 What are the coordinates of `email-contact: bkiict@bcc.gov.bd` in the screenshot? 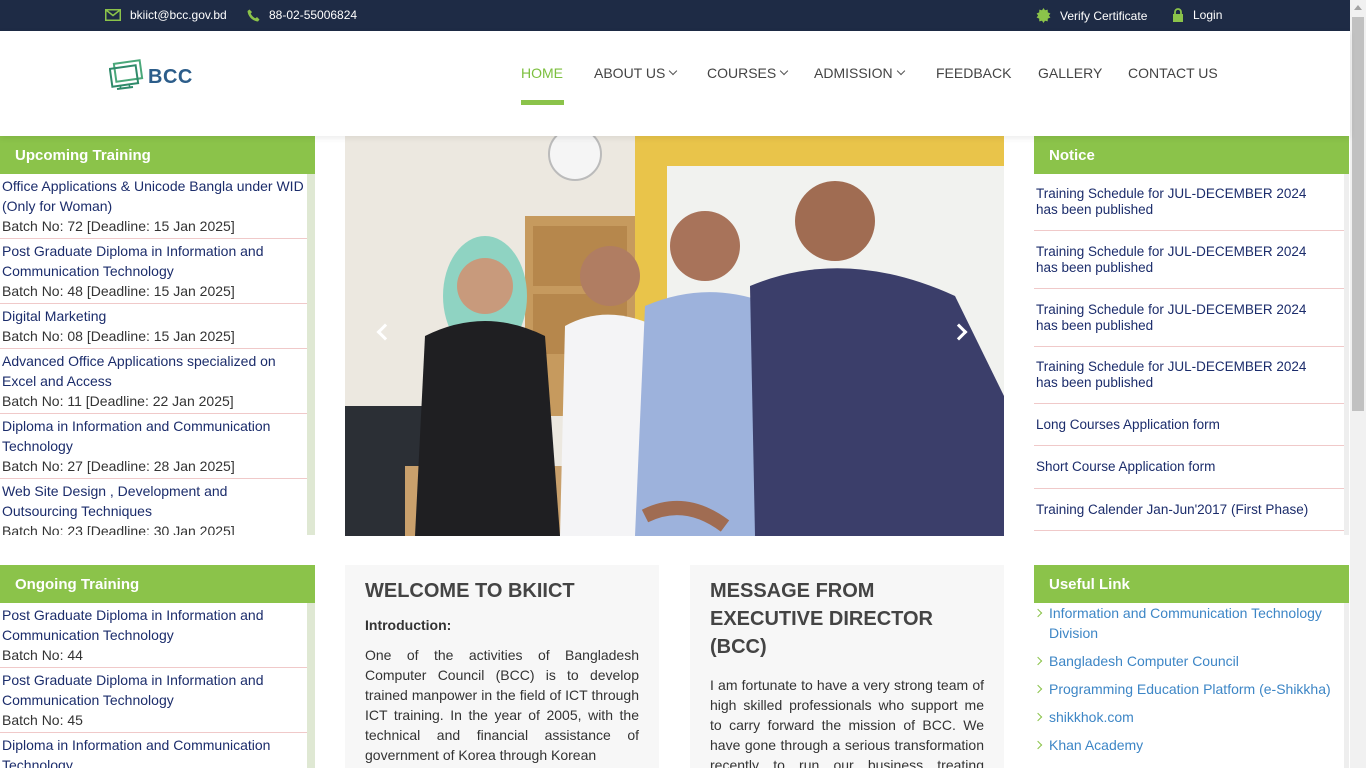 It's located at (166, 15).